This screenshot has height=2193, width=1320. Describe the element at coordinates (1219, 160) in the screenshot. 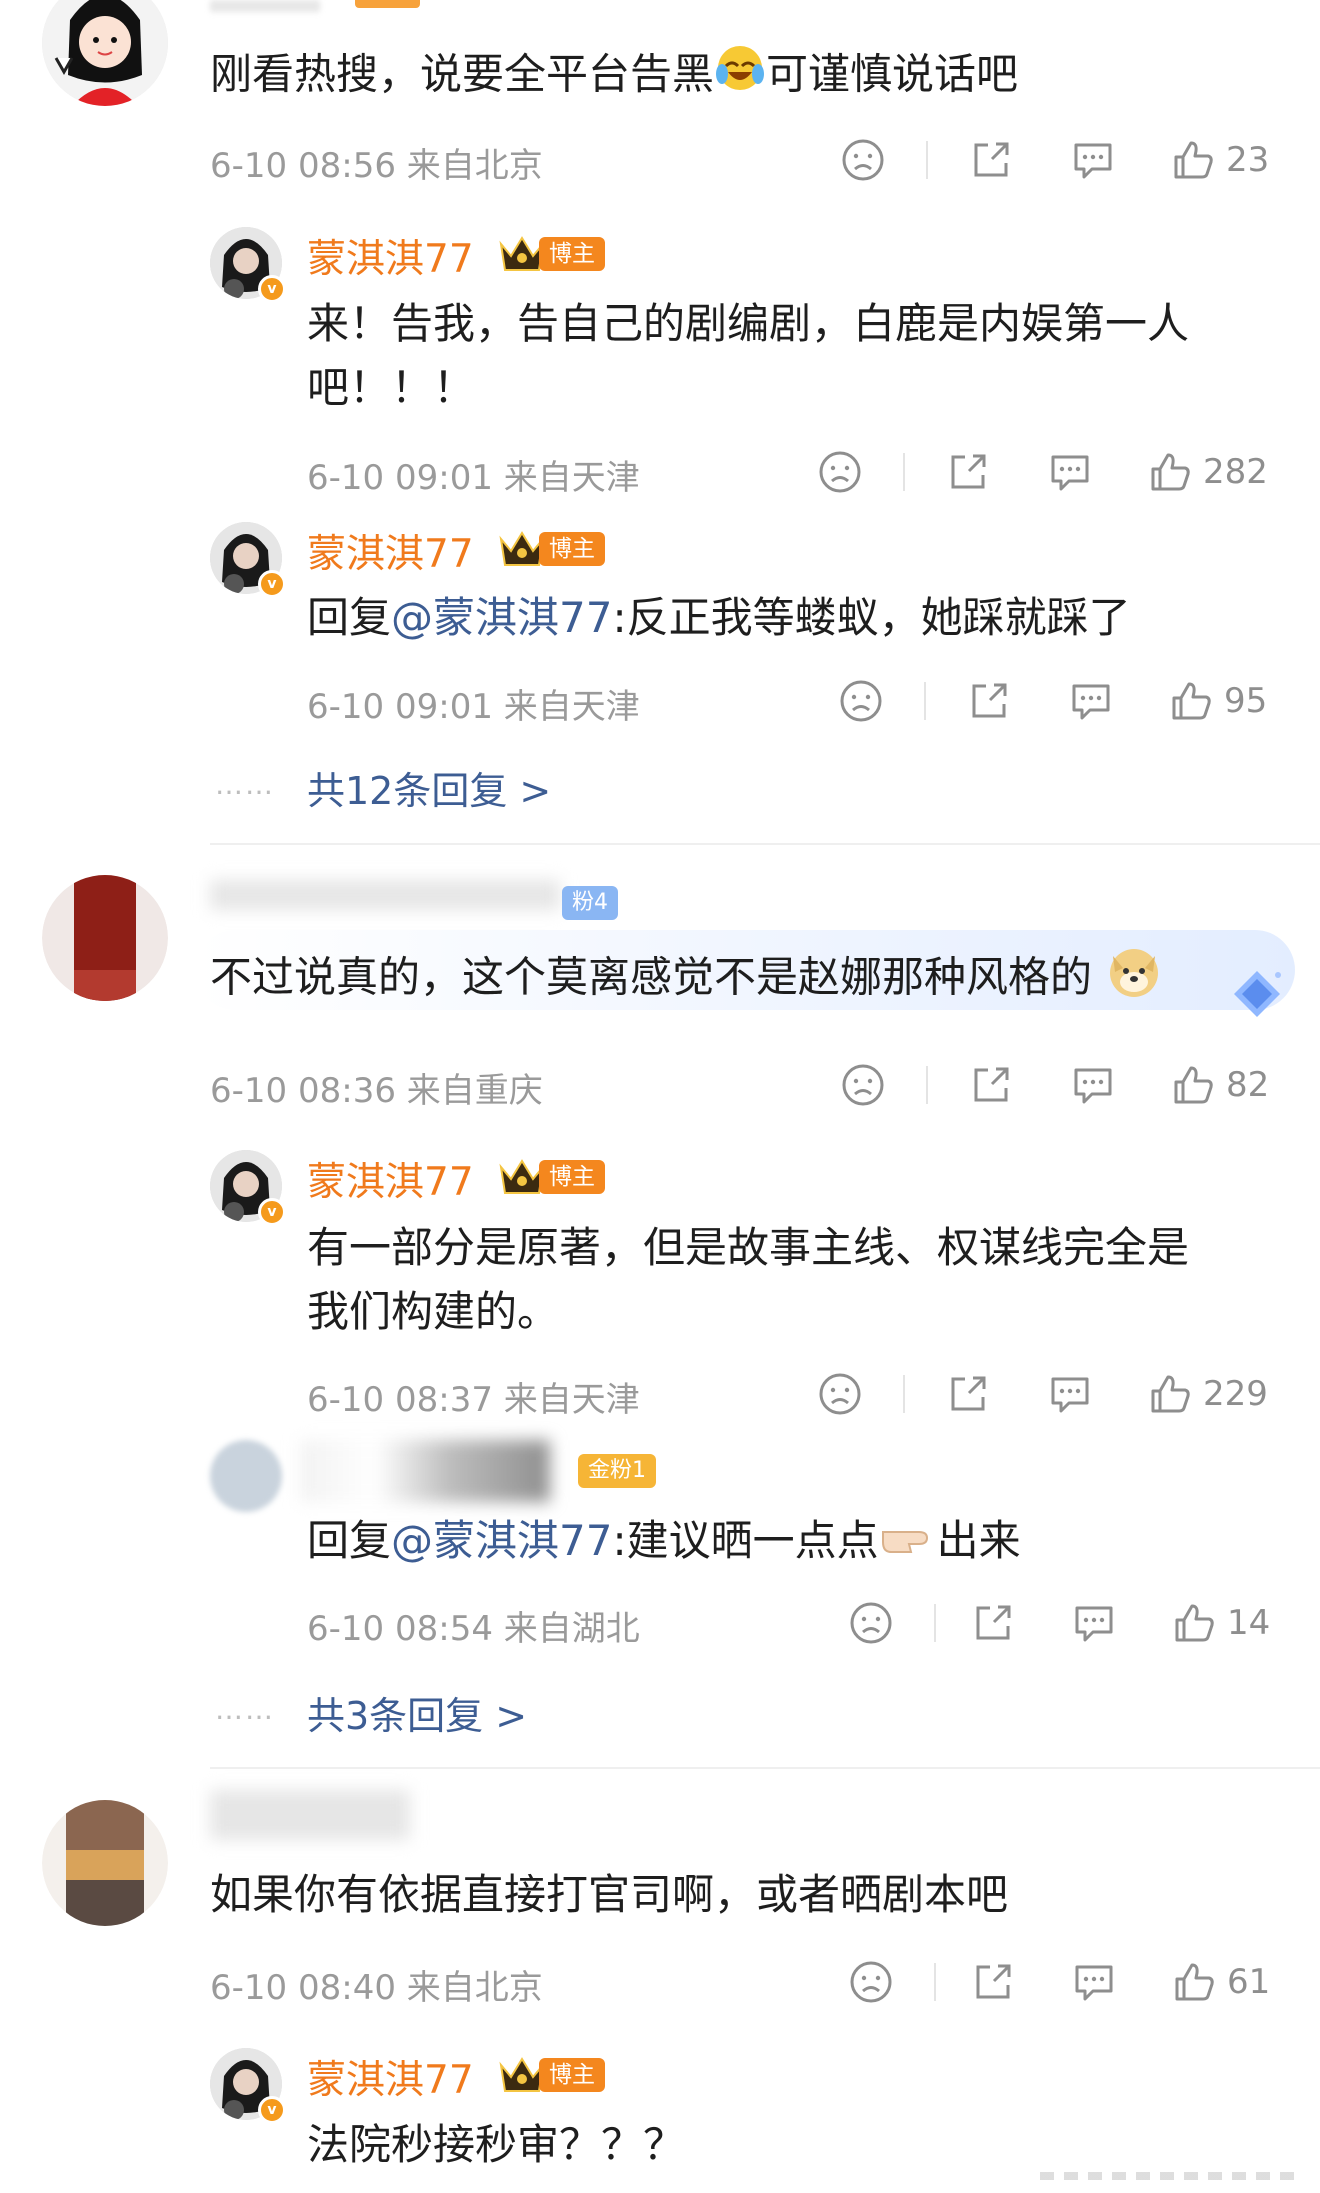

I see `like-button: 23` at that location.